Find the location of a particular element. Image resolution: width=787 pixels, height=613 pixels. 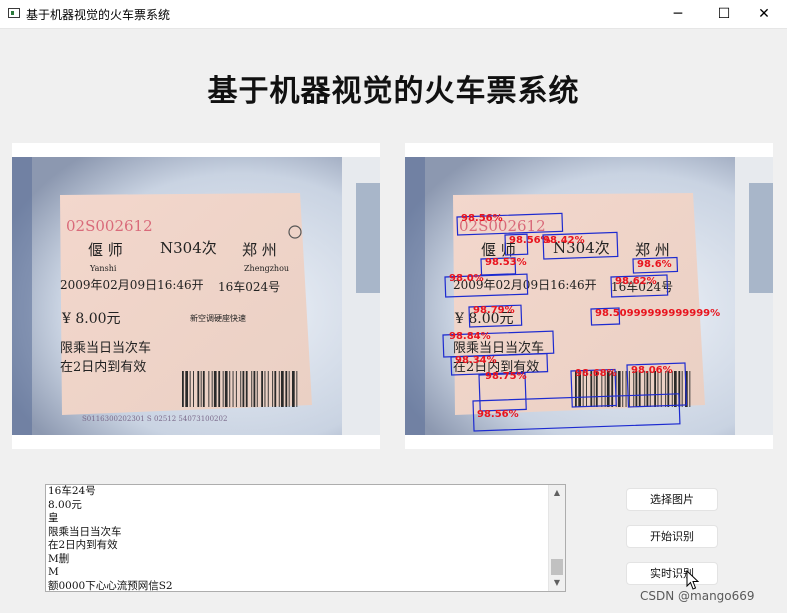

output-line: 8.00元 is located at coordinates (65, 504).